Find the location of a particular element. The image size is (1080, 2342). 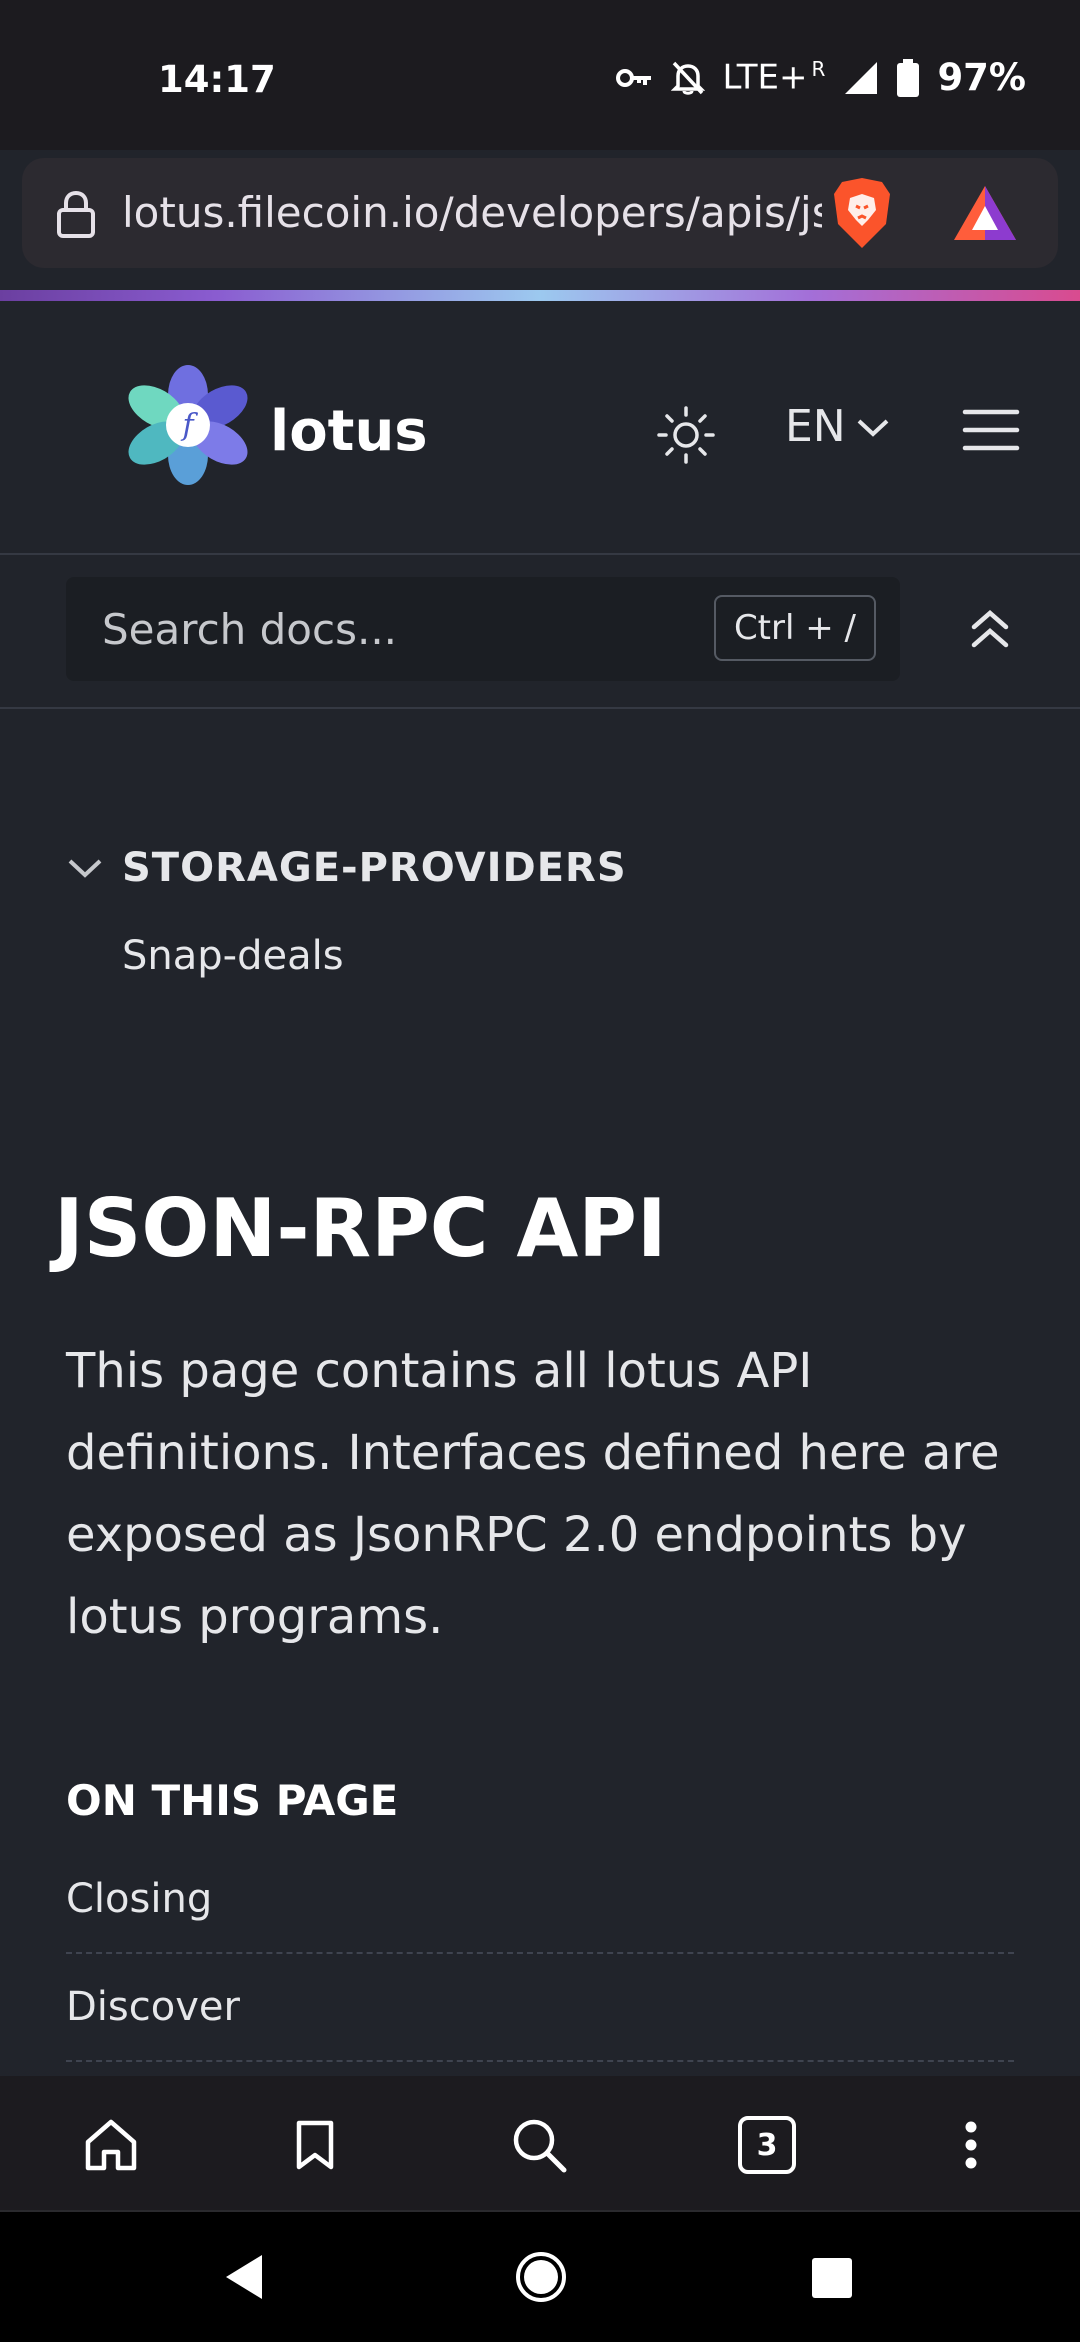

more-menu-button is located at coordinates (971, 2145).